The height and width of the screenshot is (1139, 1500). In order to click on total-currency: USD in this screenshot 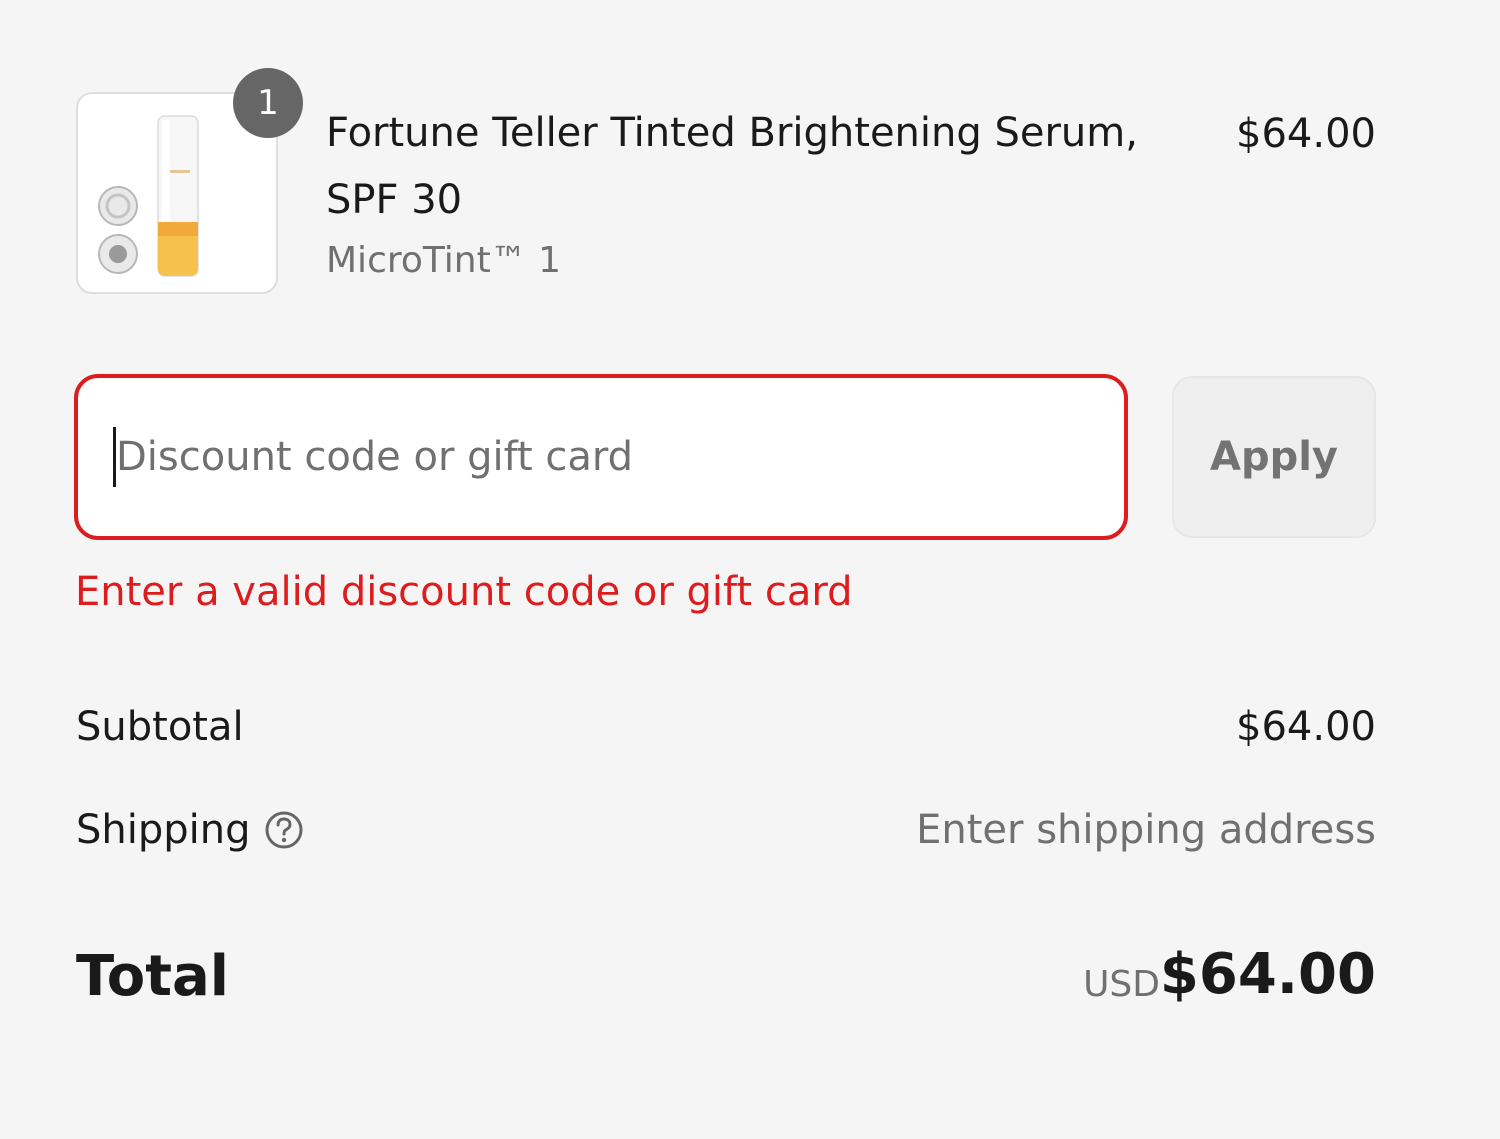, I will do `click(1121, 984)`.